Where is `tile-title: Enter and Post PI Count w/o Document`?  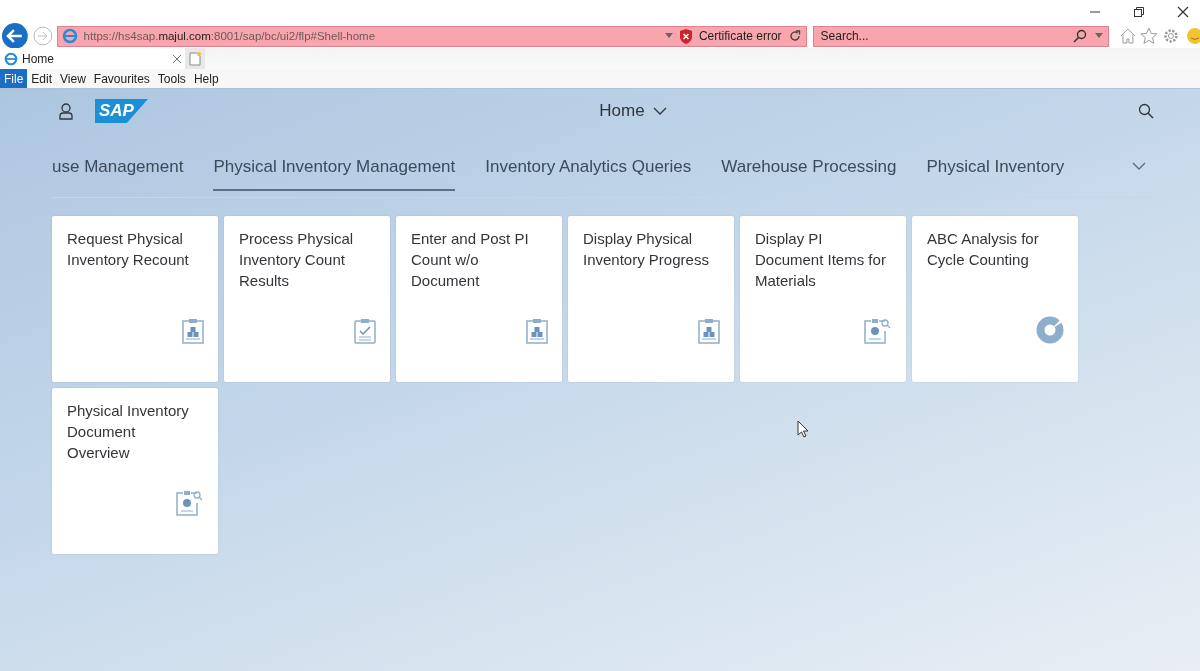 tile-title: Enter and Post PI Count w/o Document is located at coordinates (470, 260).